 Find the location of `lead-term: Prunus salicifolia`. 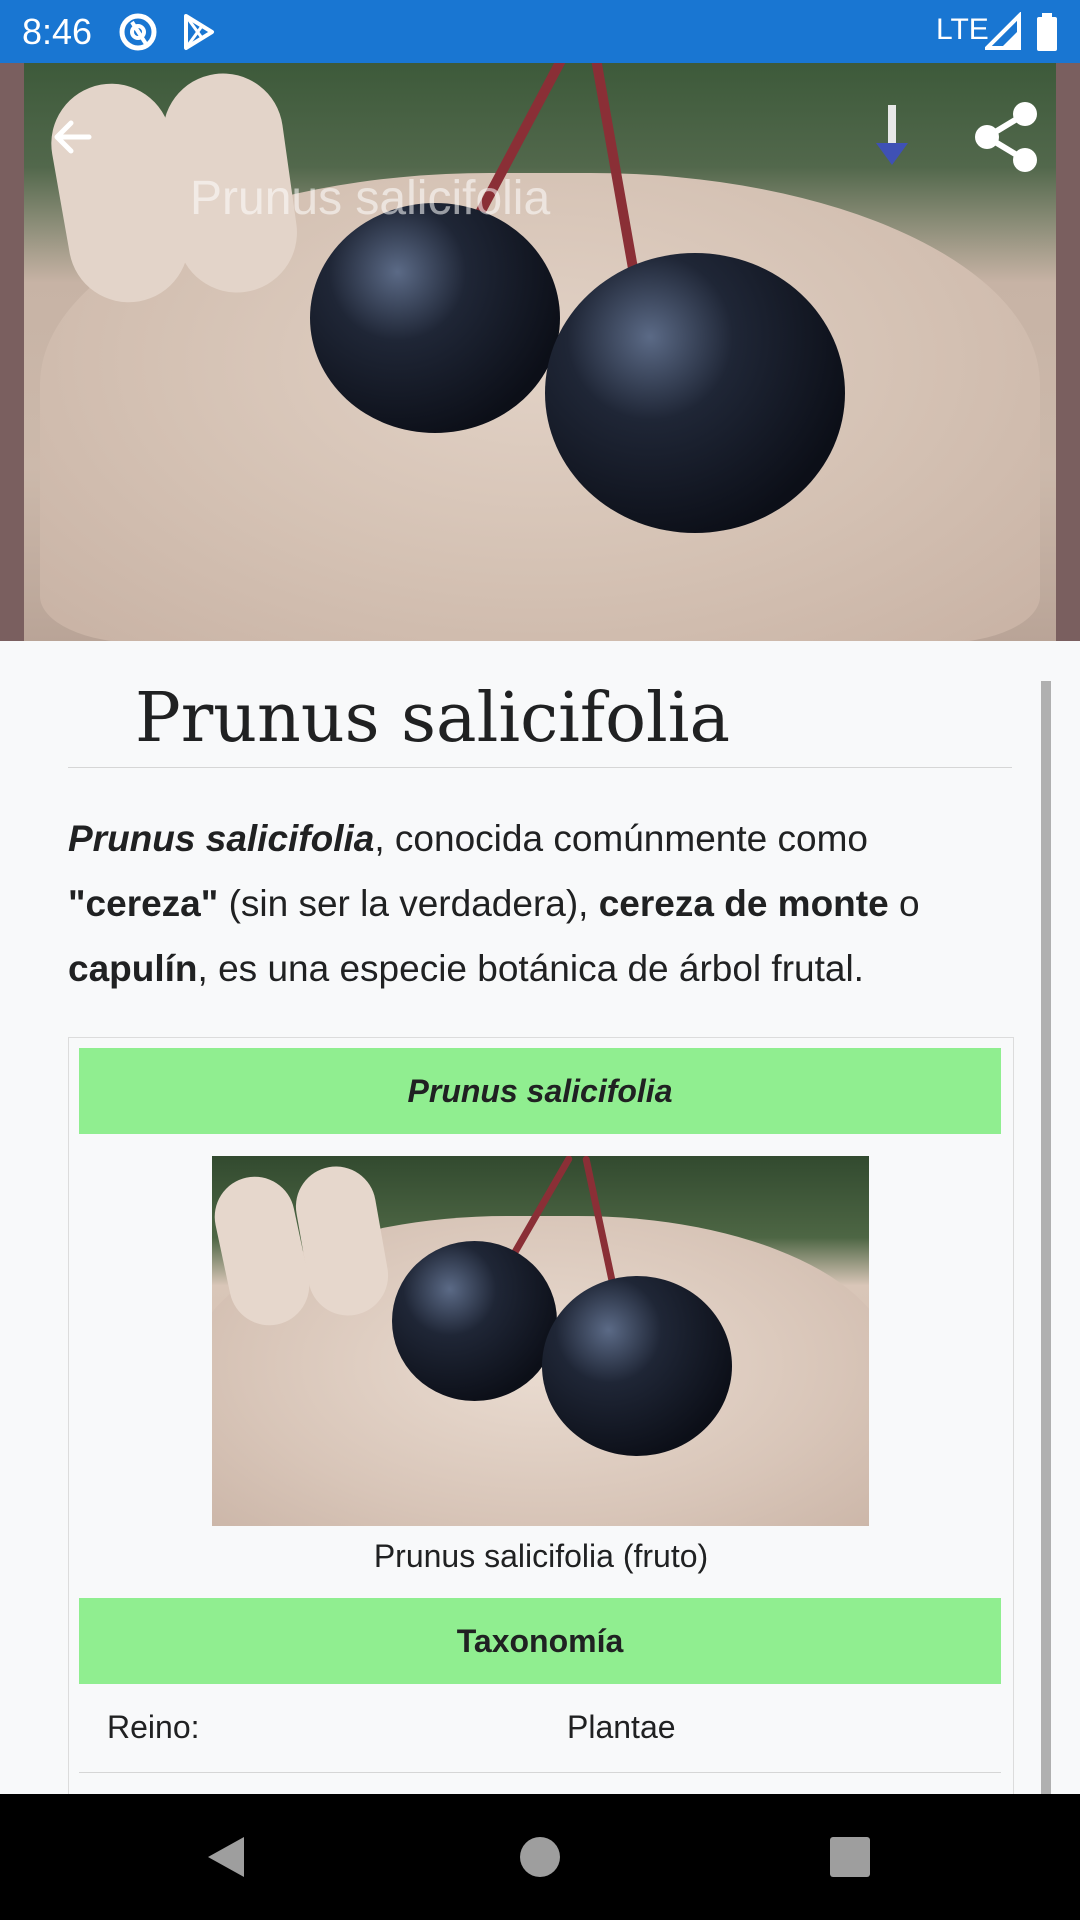

lead-term: Prunus salicifolia is located at coordinates (221, 838).